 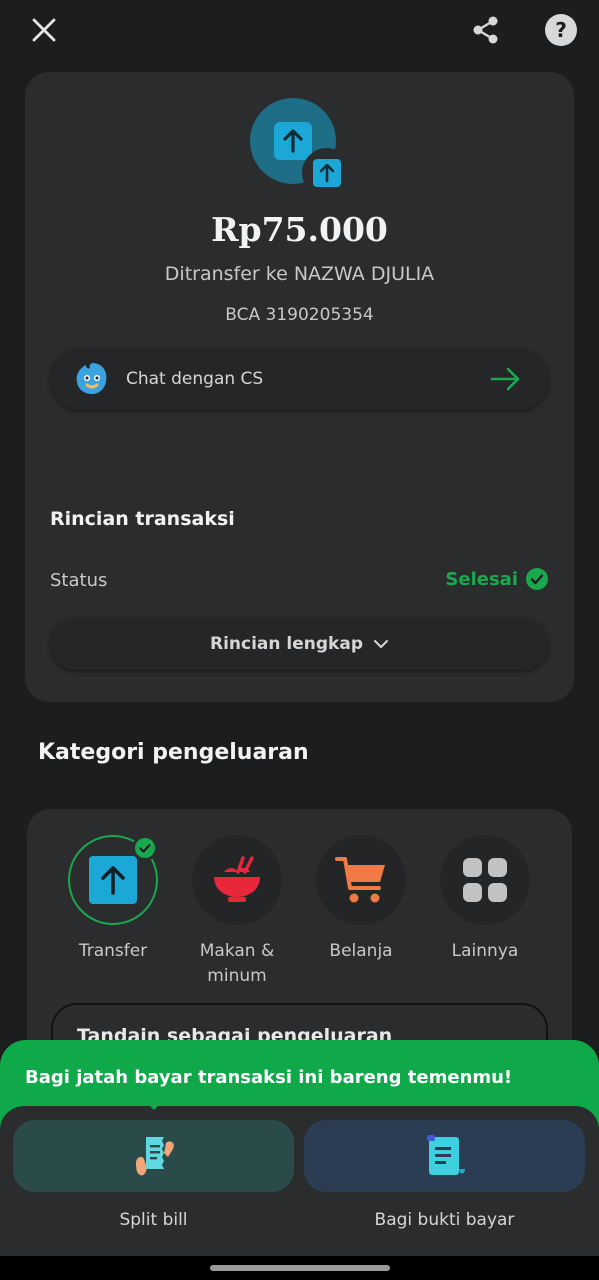 I want to click on transfer-icon, so click(x=113, y=880).